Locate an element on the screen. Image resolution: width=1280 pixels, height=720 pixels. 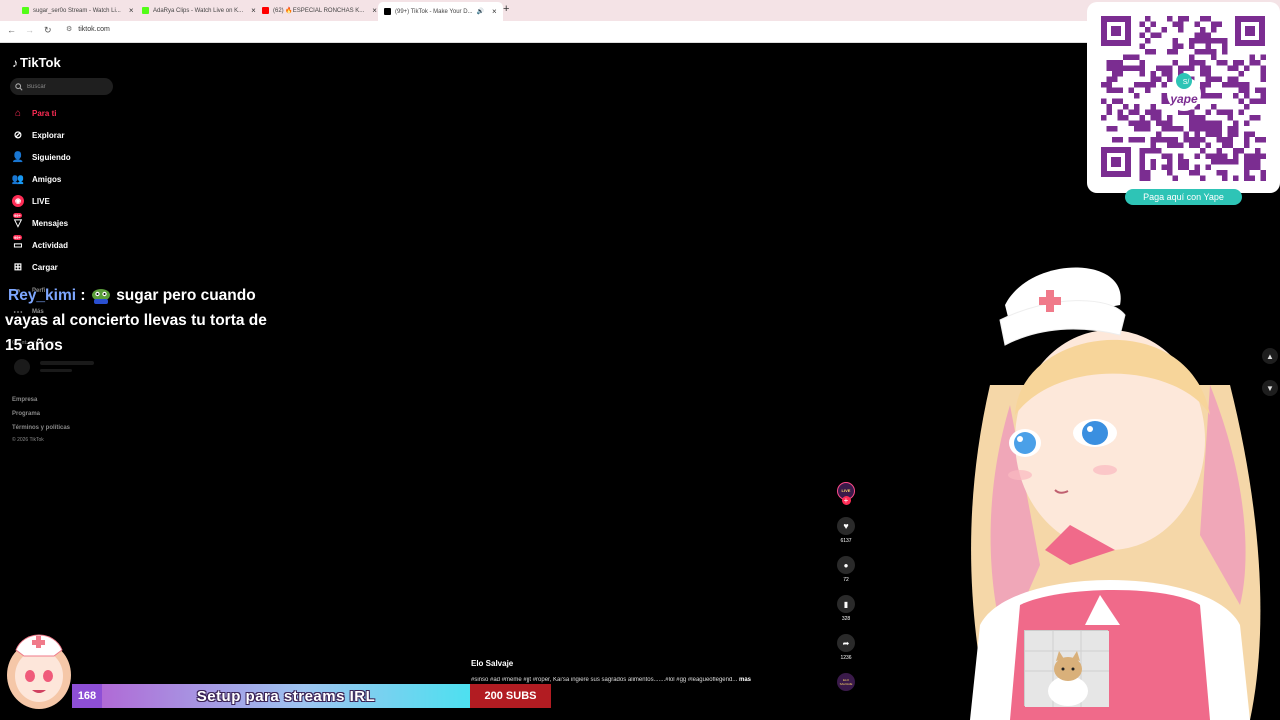
comment-button: ● 72 is located at coordinates (846, 569).